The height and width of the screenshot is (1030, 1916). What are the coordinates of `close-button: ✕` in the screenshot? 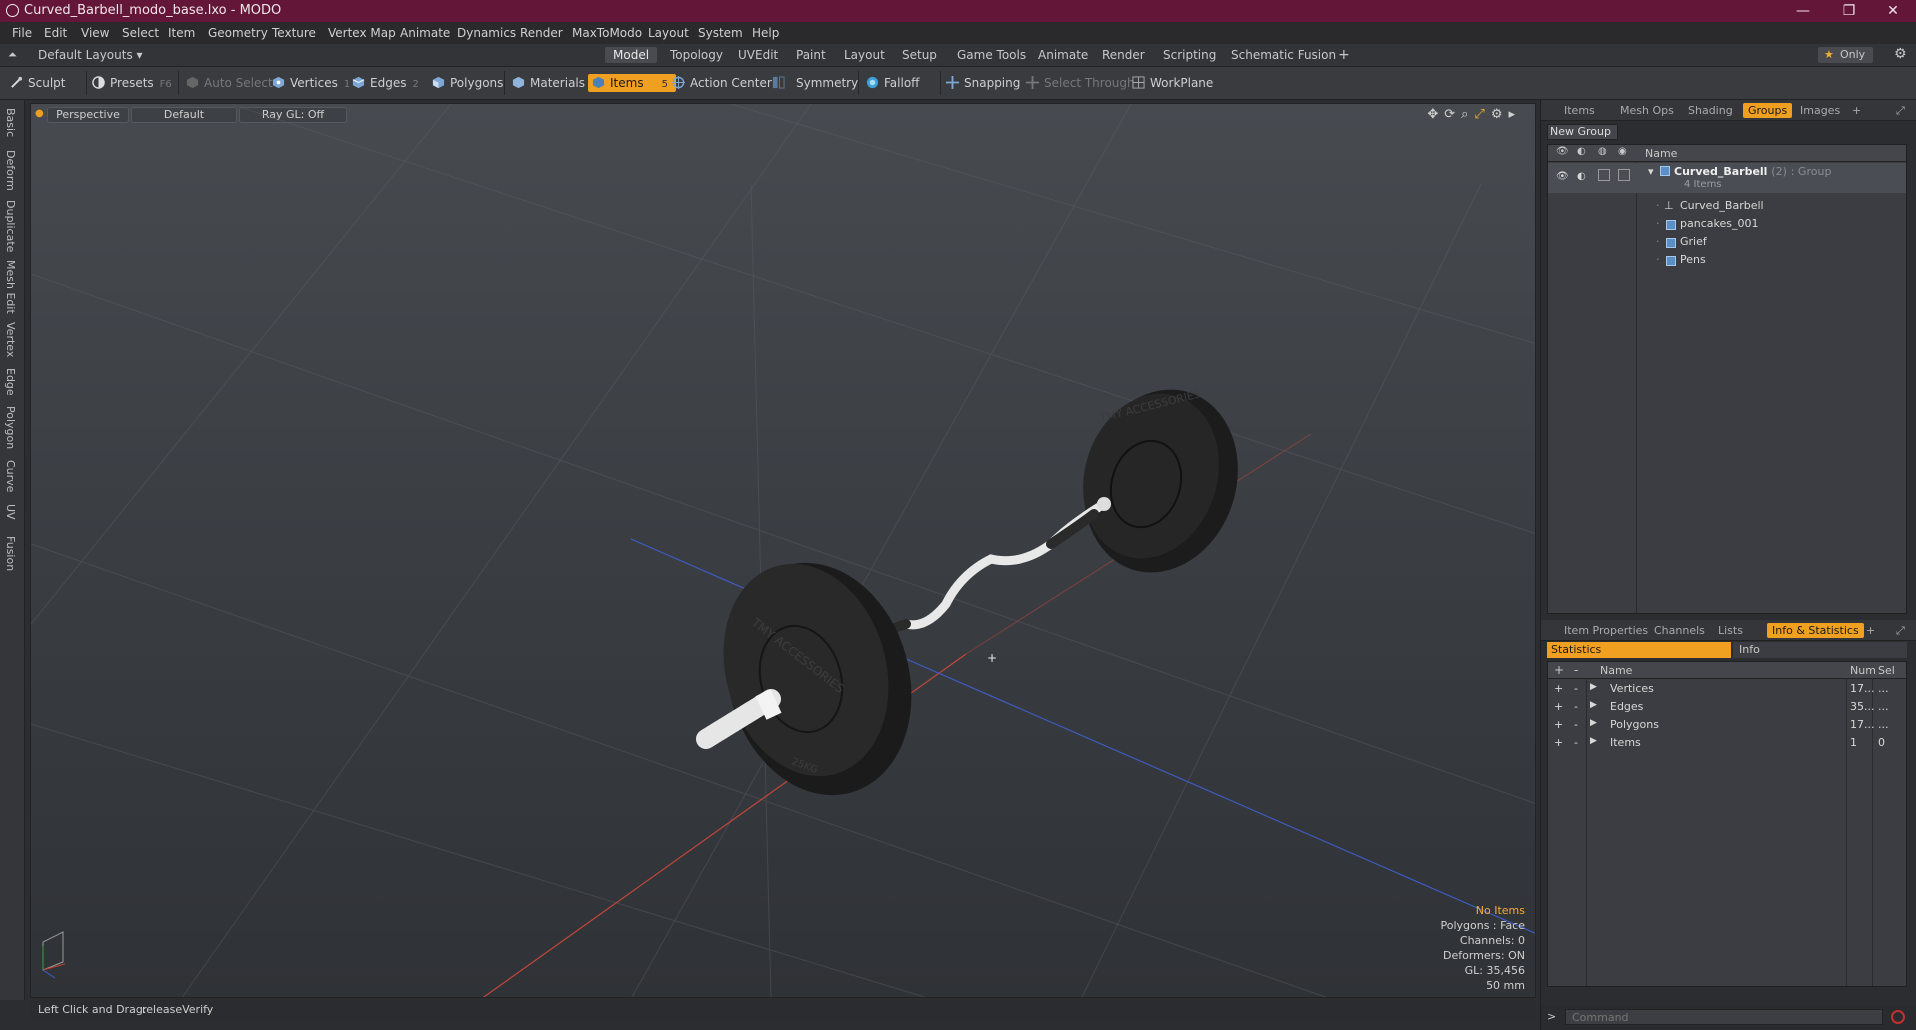 It's located at (1893, 11).